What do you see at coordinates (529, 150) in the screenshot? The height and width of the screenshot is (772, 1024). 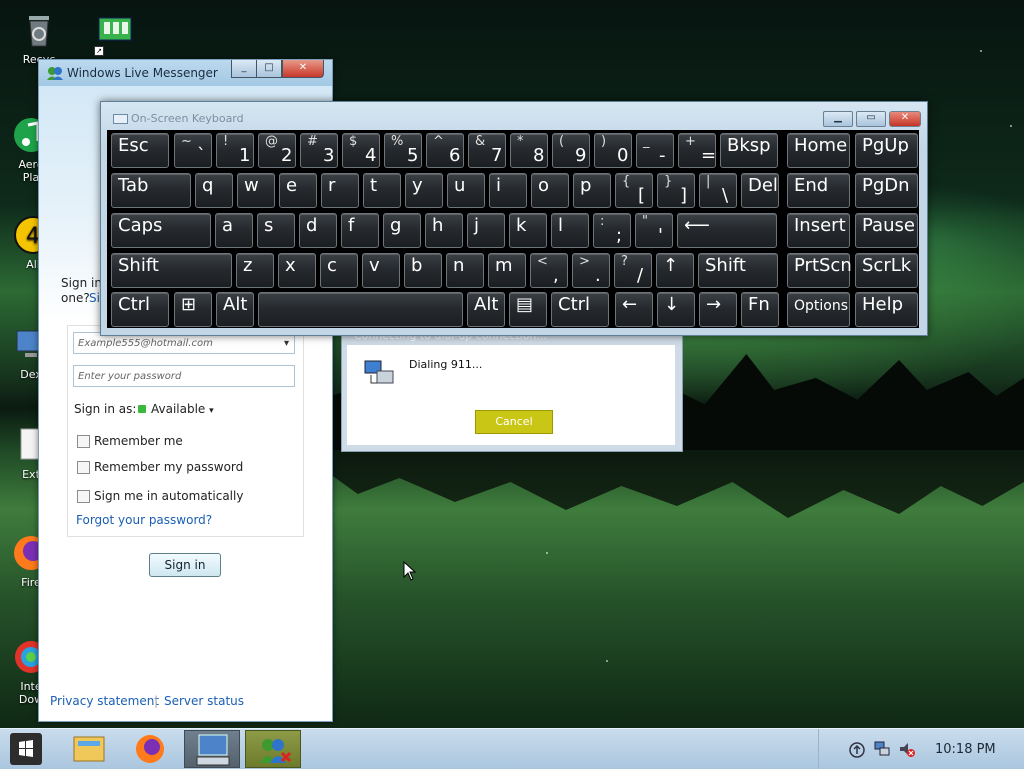 I see `key-8: * 8` at bounding box center [529, 150].